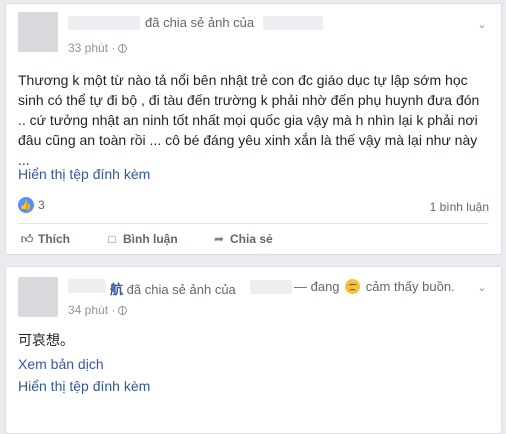  Describe the element at coordinates (219, 239) in the screenshot. I see `share-icon: ➦` at that location.